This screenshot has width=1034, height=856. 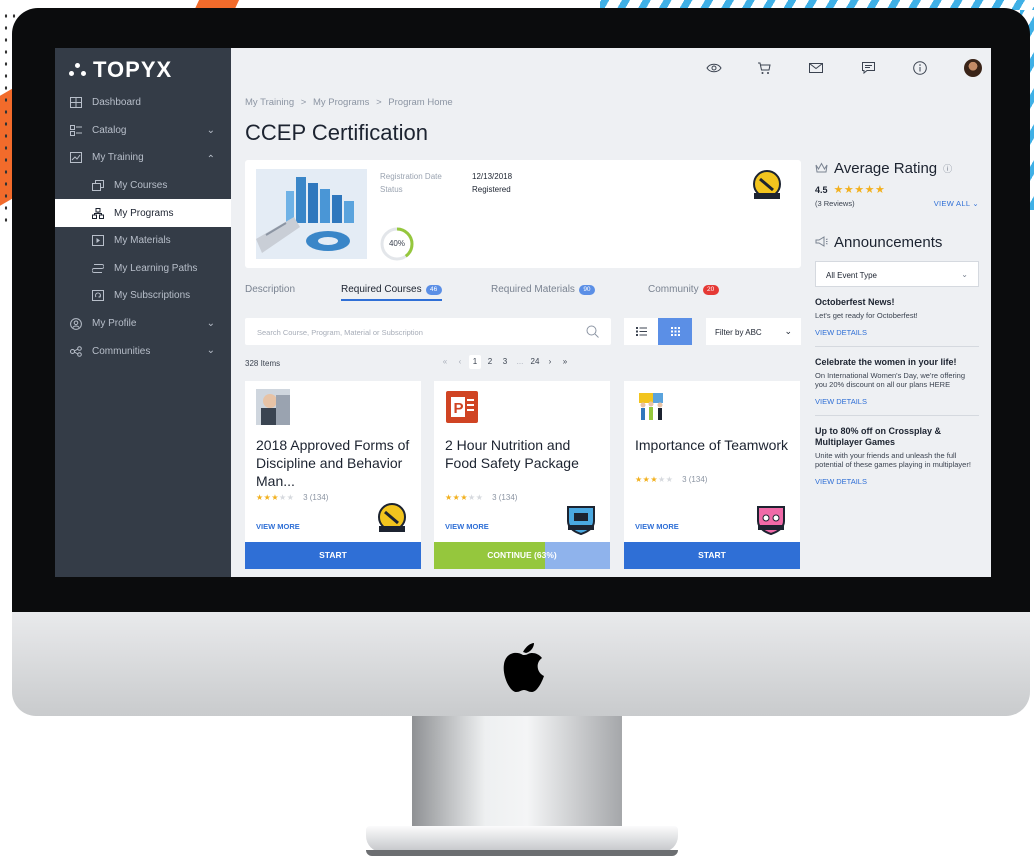 What do you see at coordinates (855, 302) in the screenshot?
I see `announcement-title: Octoberfest News!` at bounding box center [855, 302].